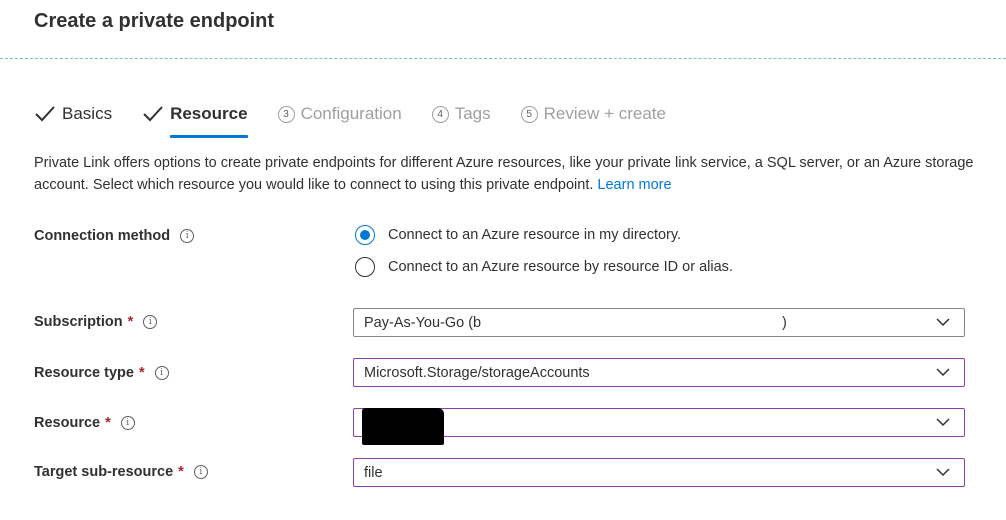 This screenshot has height=520, width=1006. I want to click on page-title: Create a private endpoint, so click(154, 21).